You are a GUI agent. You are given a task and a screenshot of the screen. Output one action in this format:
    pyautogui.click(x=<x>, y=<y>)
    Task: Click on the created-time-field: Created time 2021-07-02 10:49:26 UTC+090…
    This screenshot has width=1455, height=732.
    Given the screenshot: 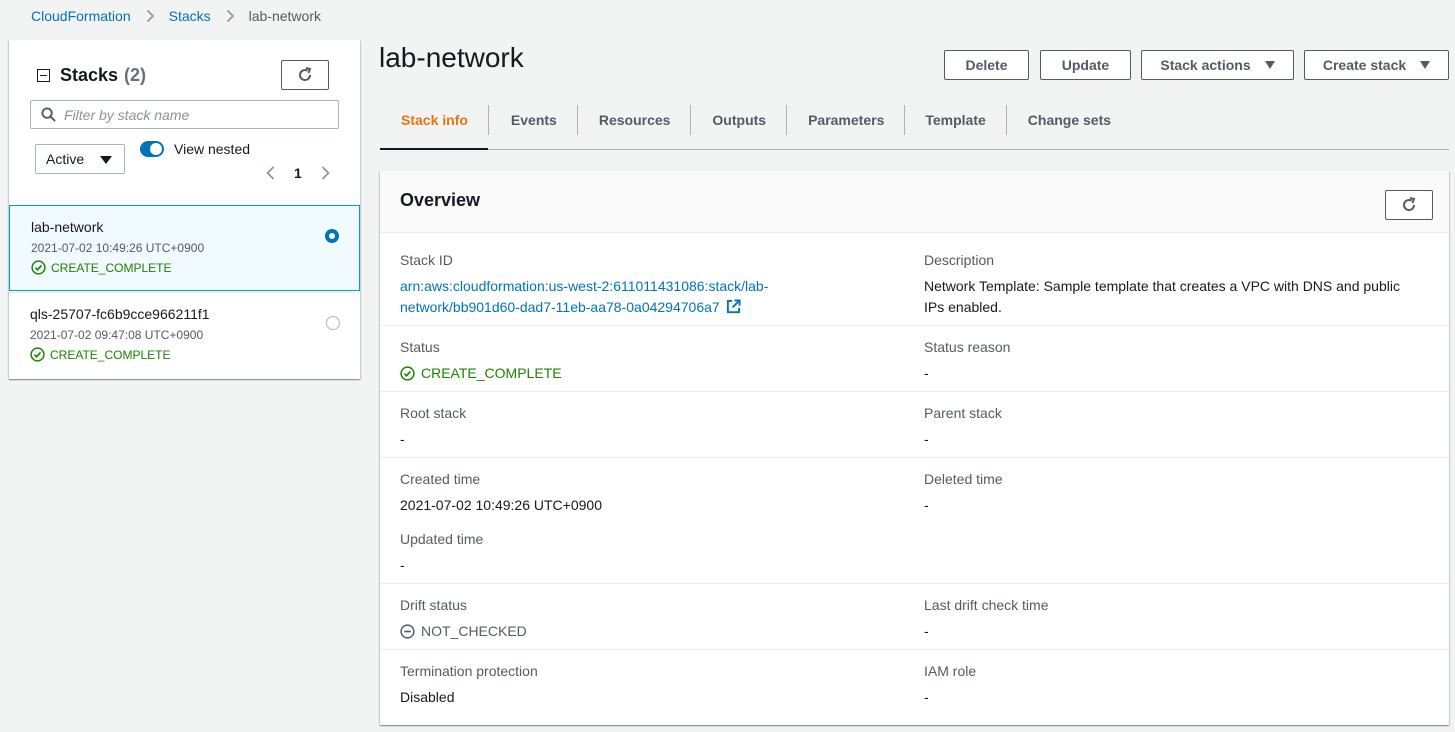 What is the action you would take?
    pyautogui.click(x=501, y=493)
    